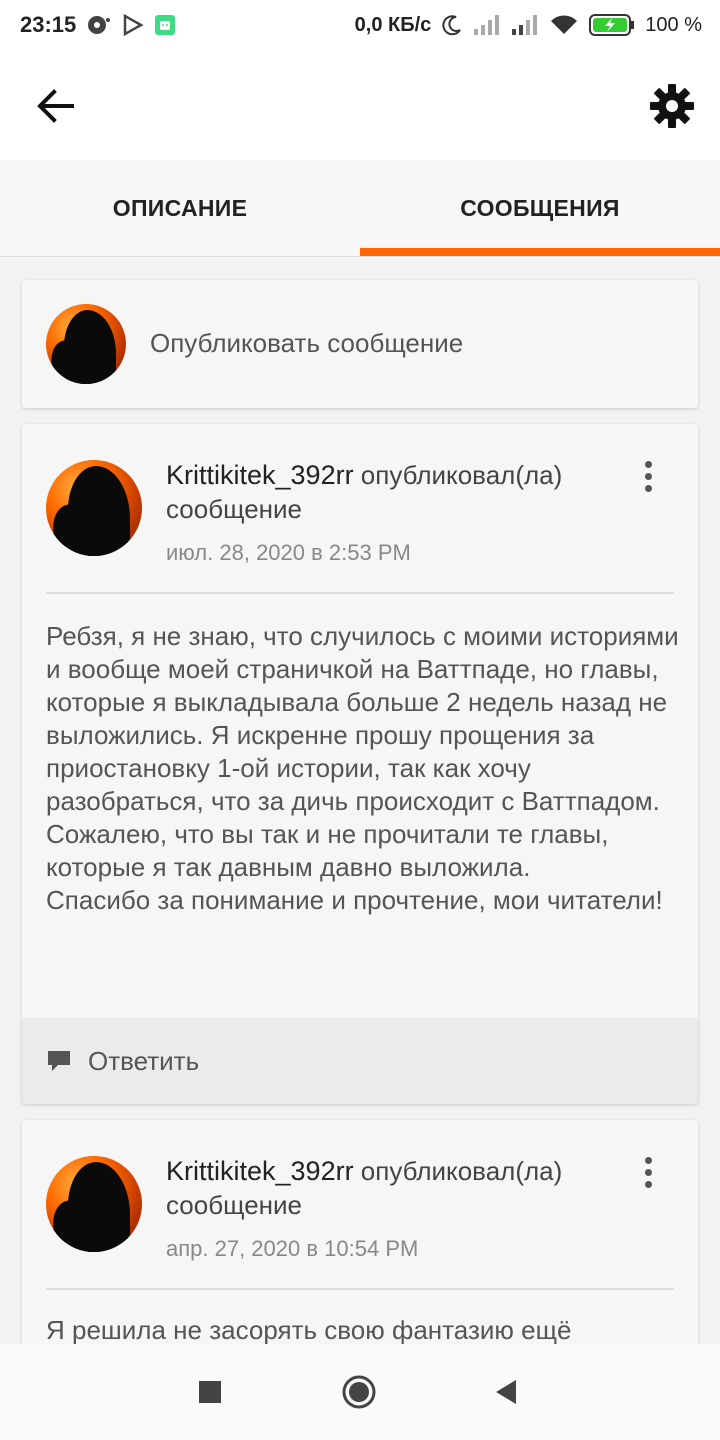 This screenshot has width=720, height=1440. Describe the element at coordinates (360, 1061) in the screenshot. I see `reply-button: Ответить` at that location.